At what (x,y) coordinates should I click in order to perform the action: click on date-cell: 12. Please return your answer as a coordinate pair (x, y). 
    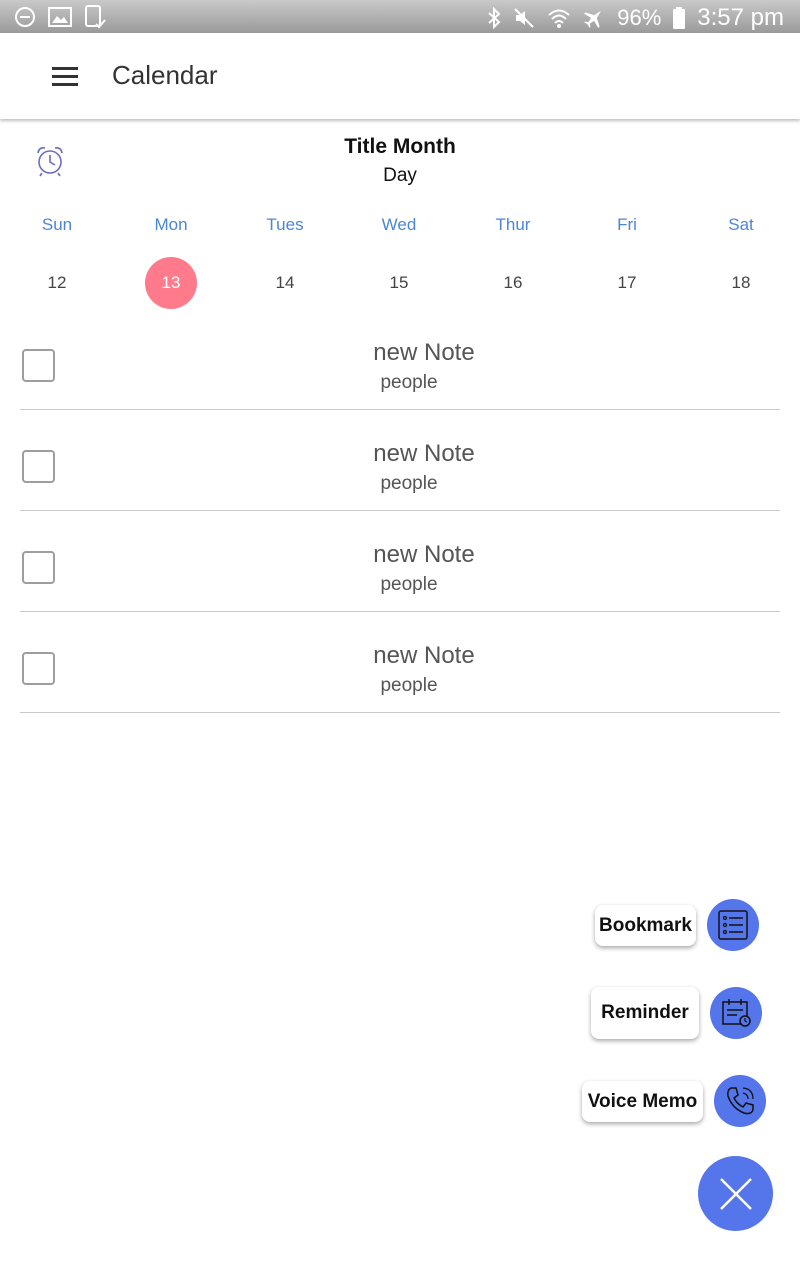
    Looking at the image, I should click on (57, 283).